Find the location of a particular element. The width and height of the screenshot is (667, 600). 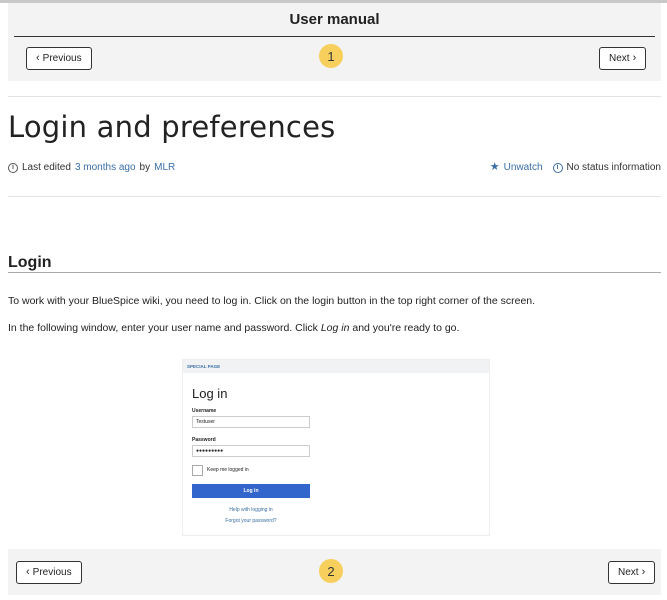

manual-nav-top: User manual ‹ Previous 1 Next › is located at coordinates (334, 42).